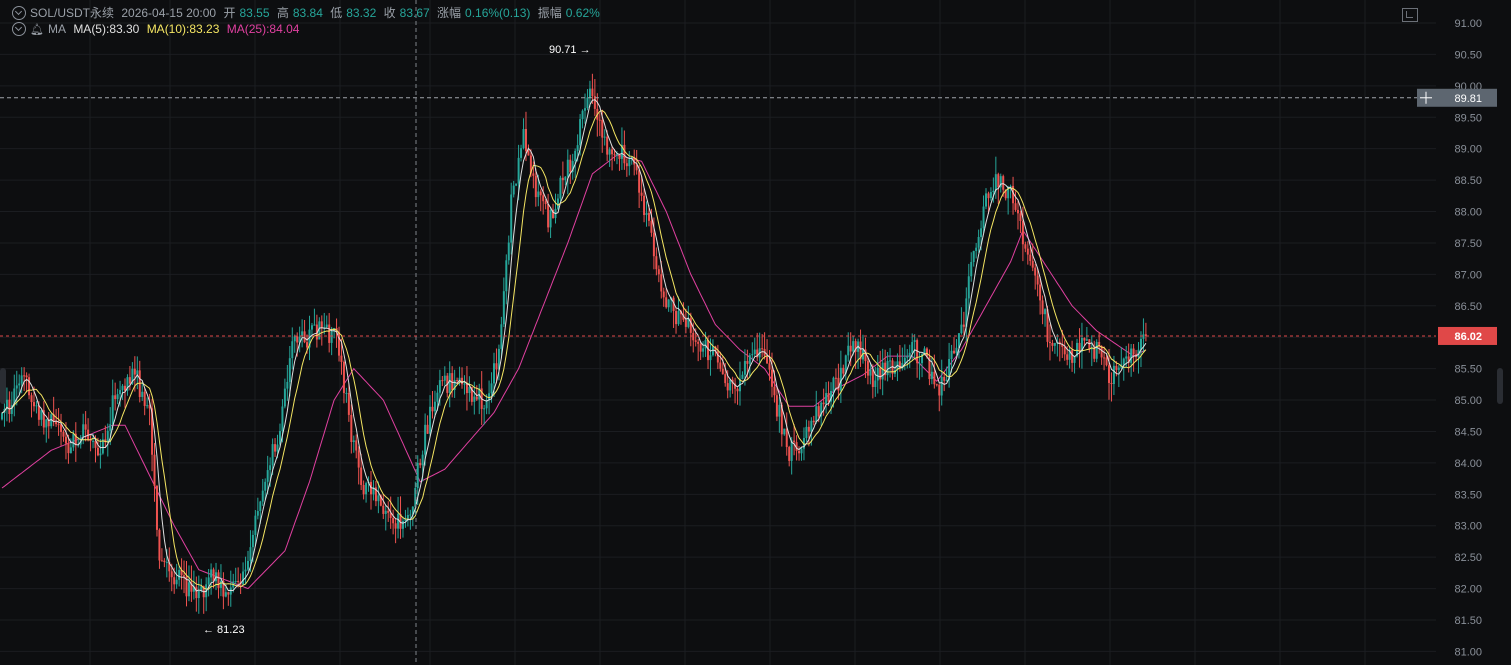  I want to click on open-label: 开, so click(229, 13).